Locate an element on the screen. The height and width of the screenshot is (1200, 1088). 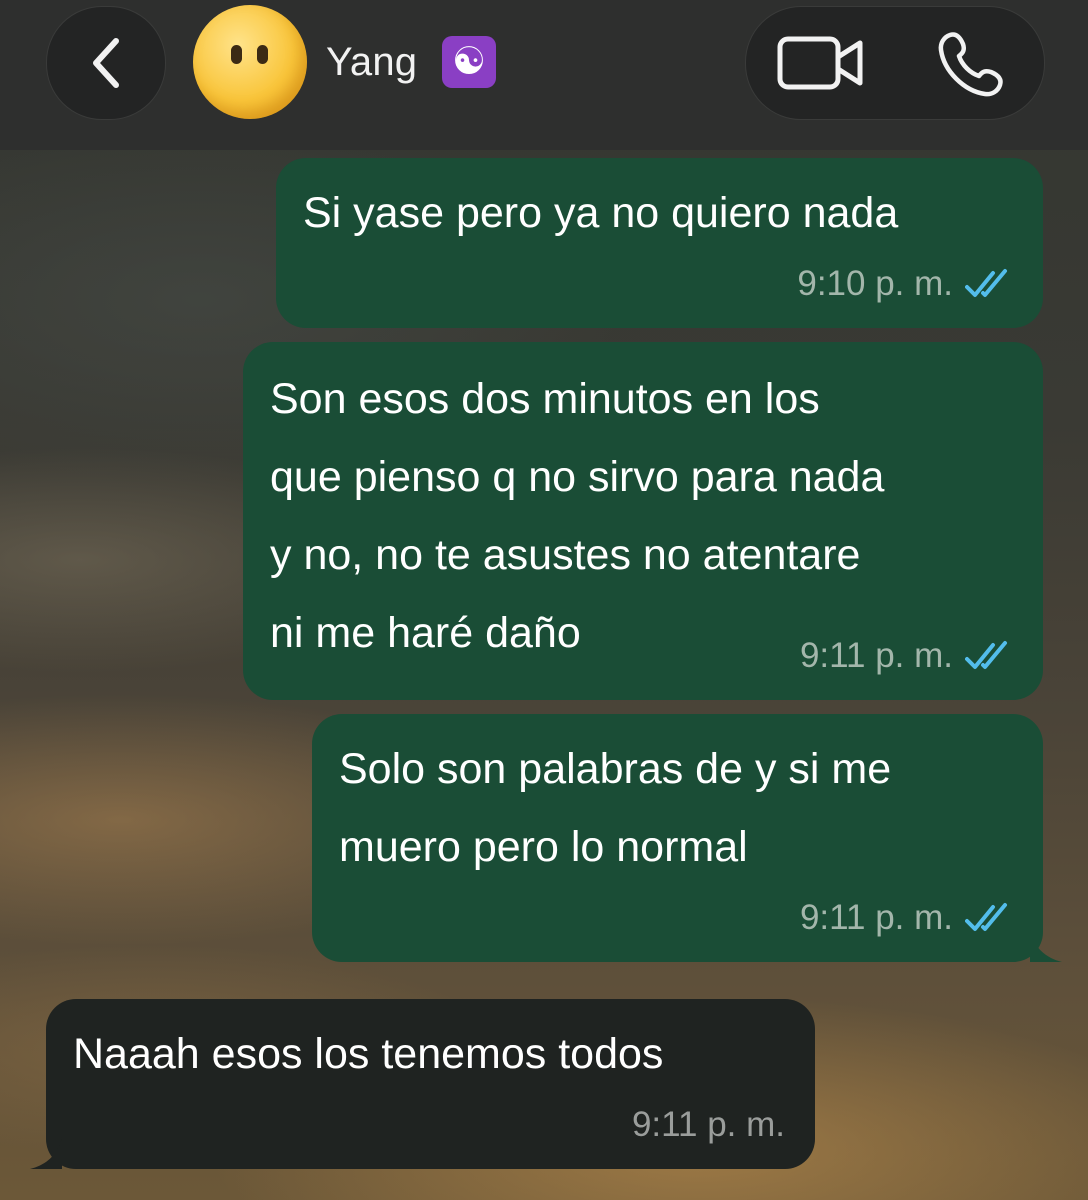
bubble-tail-incoming is located at coordinates (46, 1153).